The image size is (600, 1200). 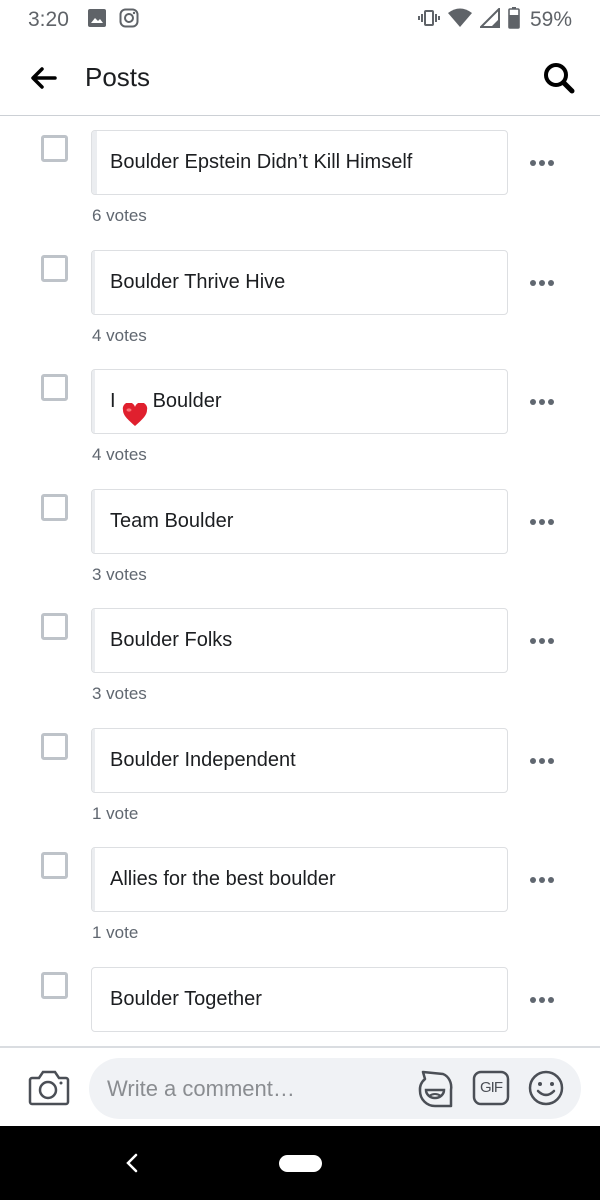 I want to click on poll-option-row: Boulder Independent 1 vote, so click(x=300, y=775).